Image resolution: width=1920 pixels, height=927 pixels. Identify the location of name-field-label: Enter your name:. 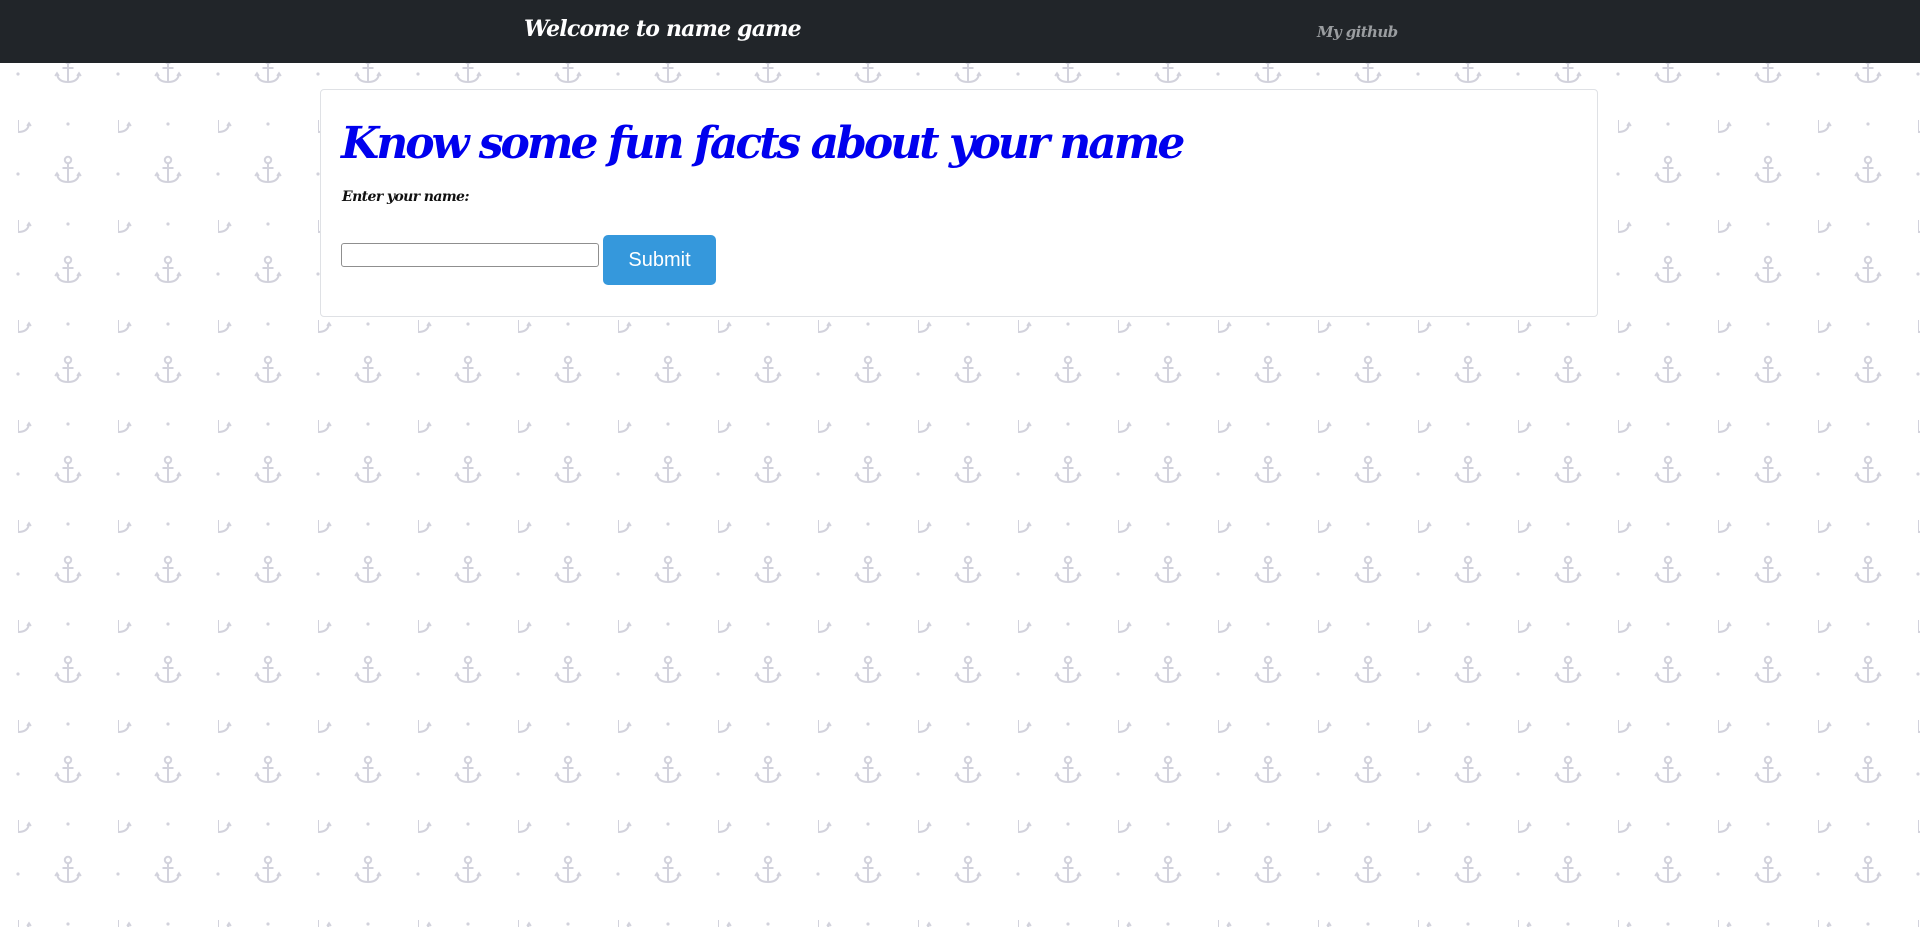
(406, 197).